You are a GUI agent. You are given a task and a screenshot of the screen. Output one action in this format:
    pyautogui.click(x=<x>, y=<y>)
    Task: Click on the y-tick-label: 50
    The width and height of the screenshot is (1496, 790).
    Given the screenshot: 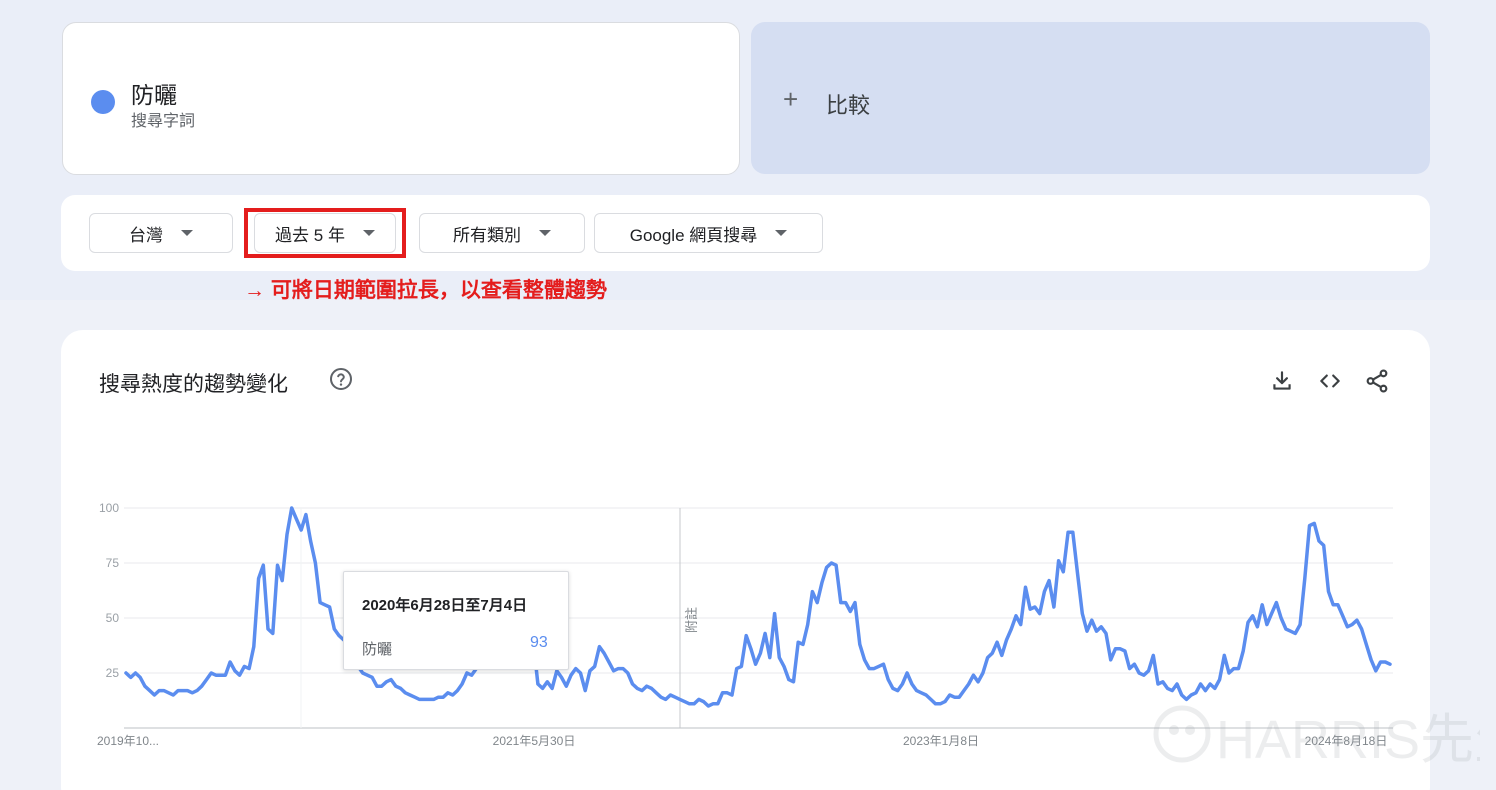 What is the action you would take?
    pyautogui.click(x=113, y=618)
    